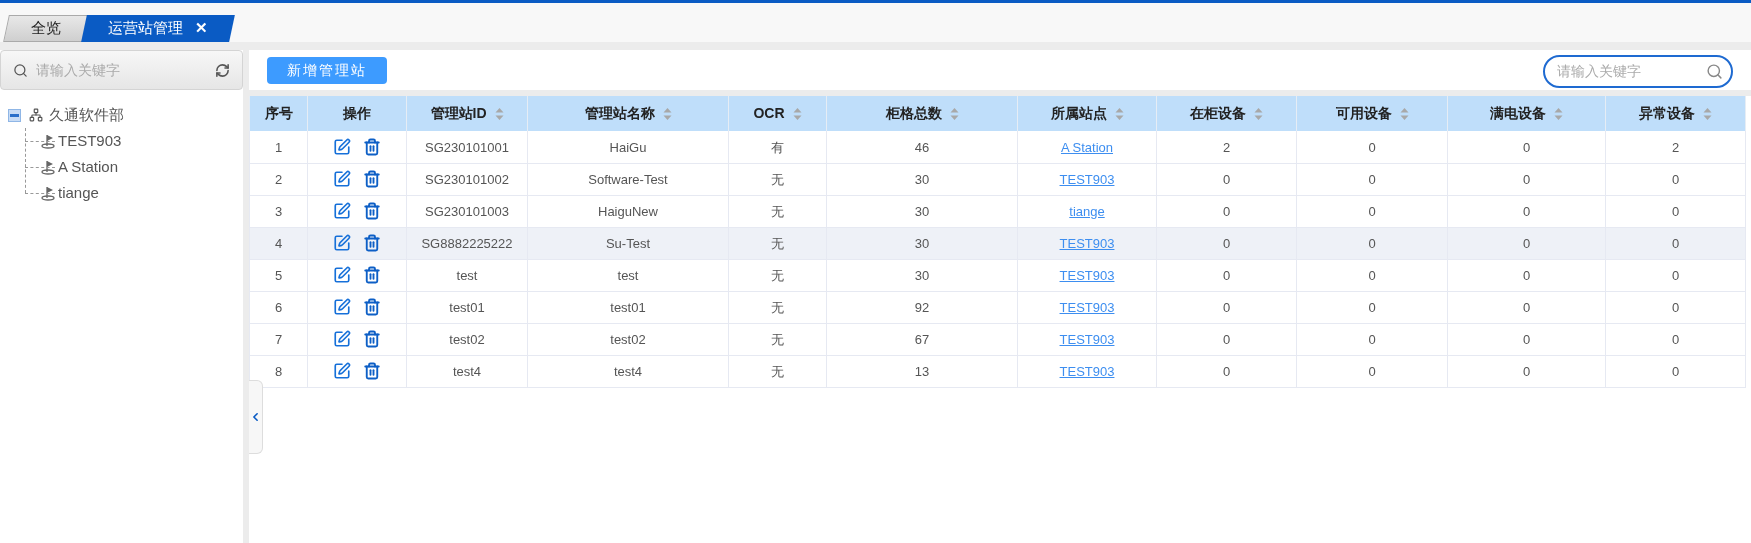 This screenshot has width=1751, height=543. What do you see at coordinates (997, 147) in the screenshot?
I see `table-row: 1 SG230101001 HaiGu 有 46 A Station 2 0 0 2` at bounding box center [997, 147].